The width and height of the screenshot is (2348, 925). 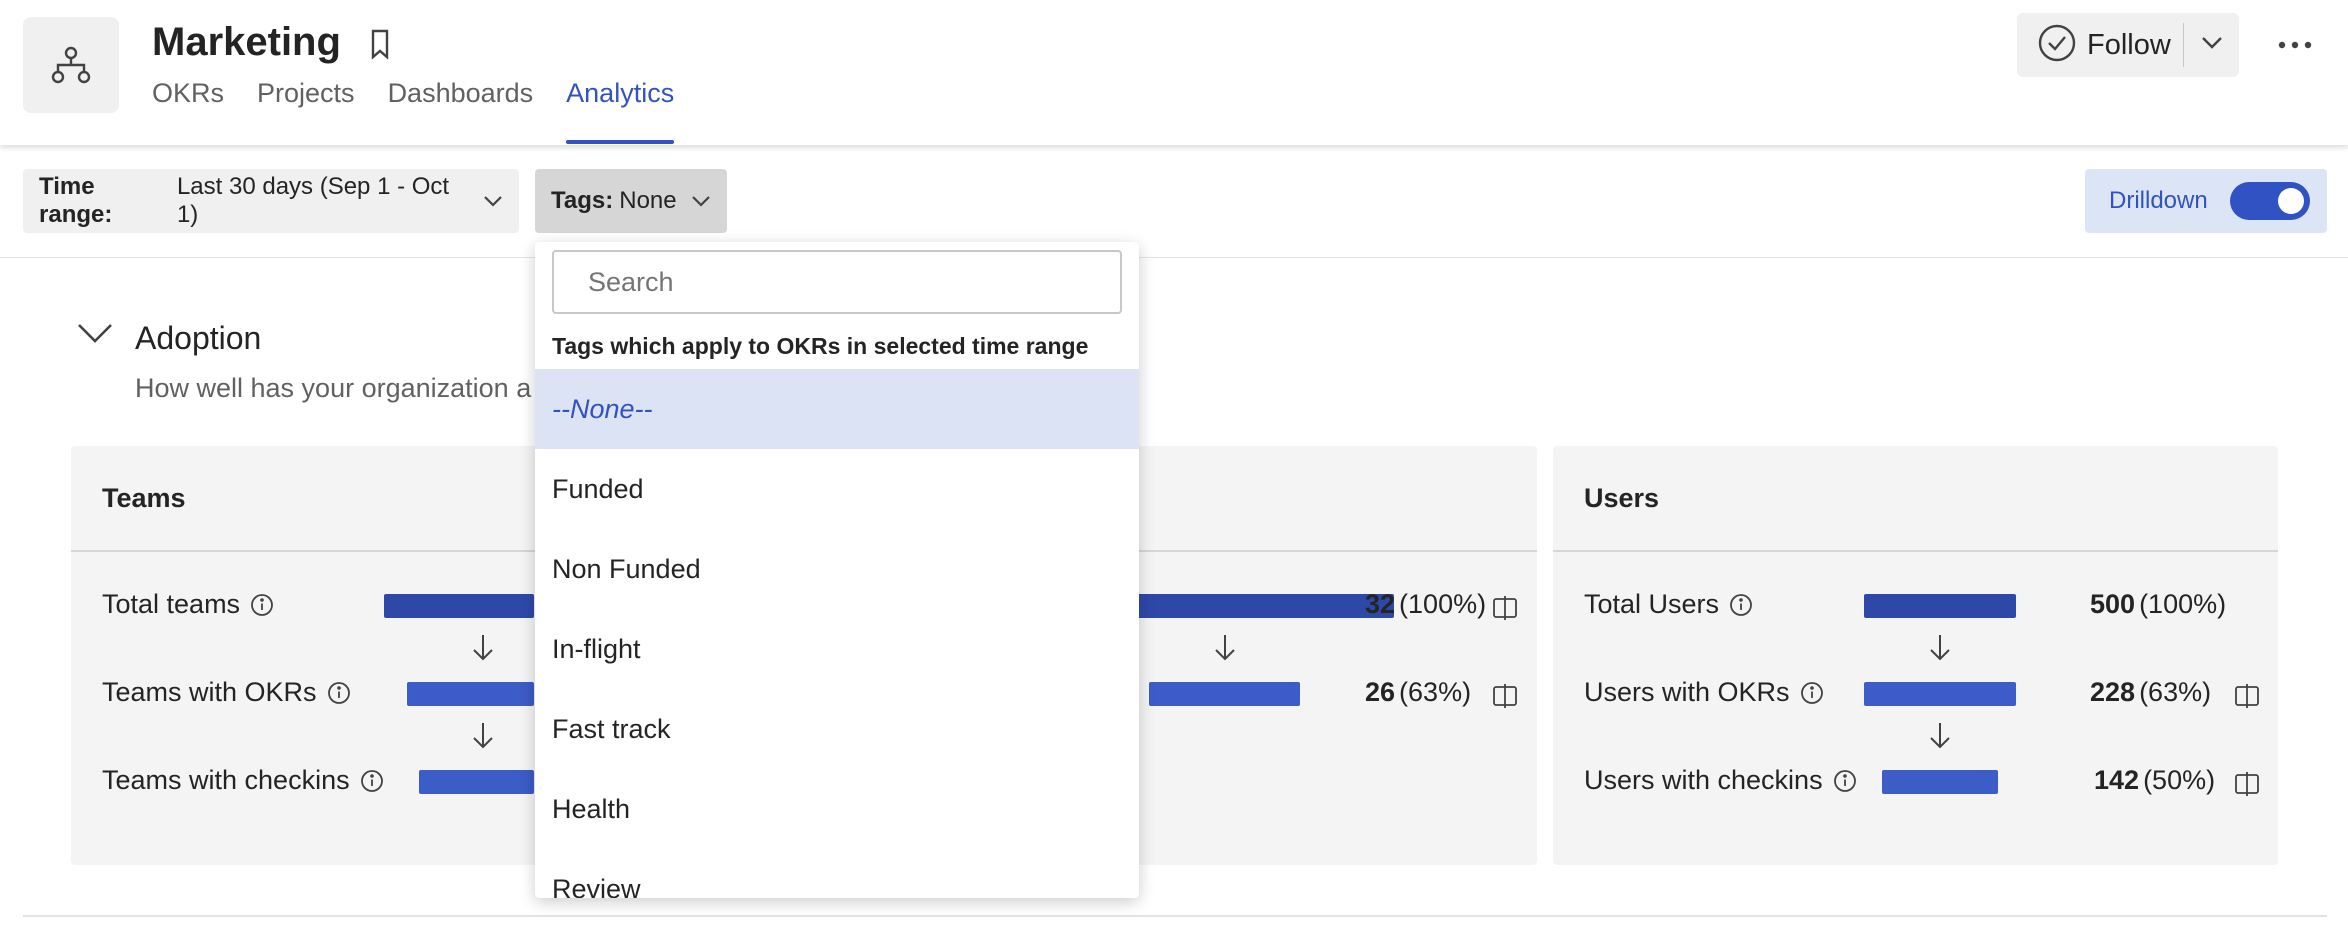 I want to click on follow-label: Follow, so click(x=2129, y=44).